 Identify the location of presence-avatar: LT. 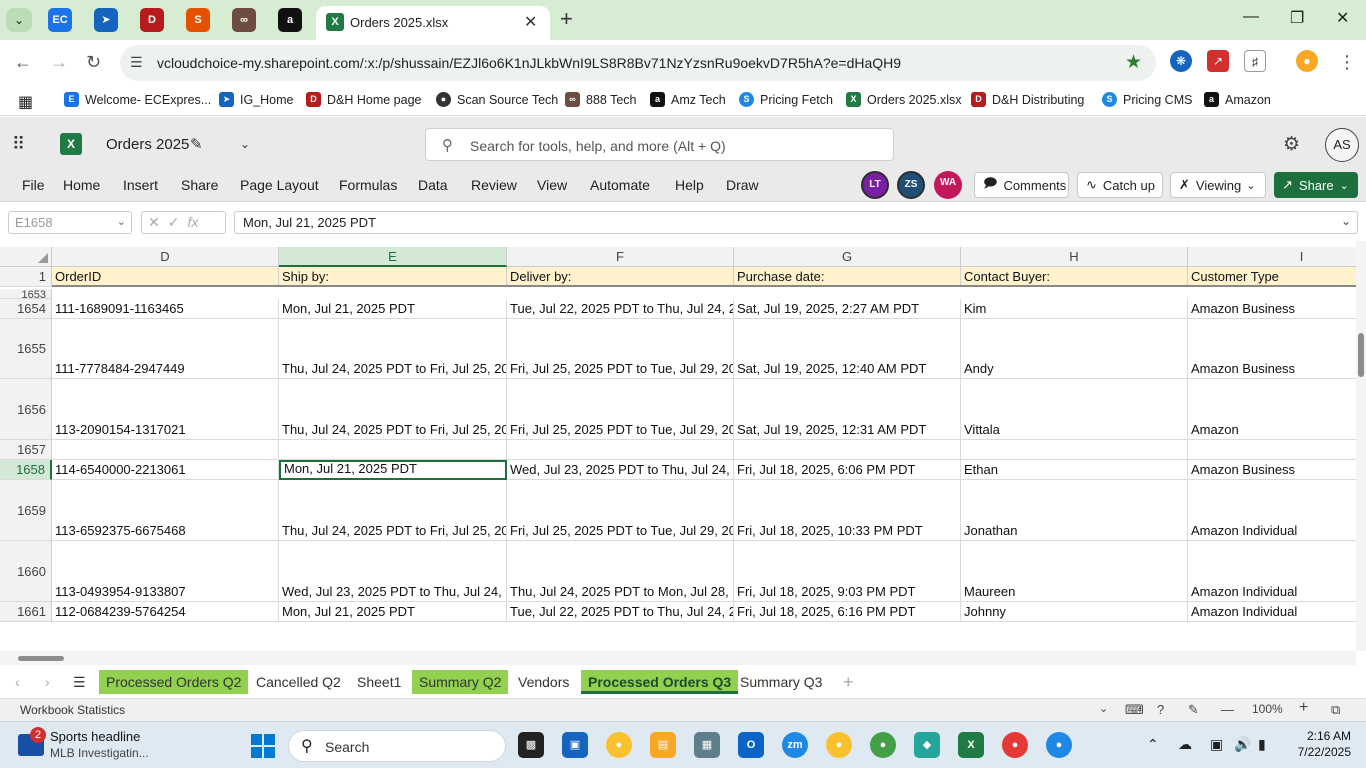
(875, 185).